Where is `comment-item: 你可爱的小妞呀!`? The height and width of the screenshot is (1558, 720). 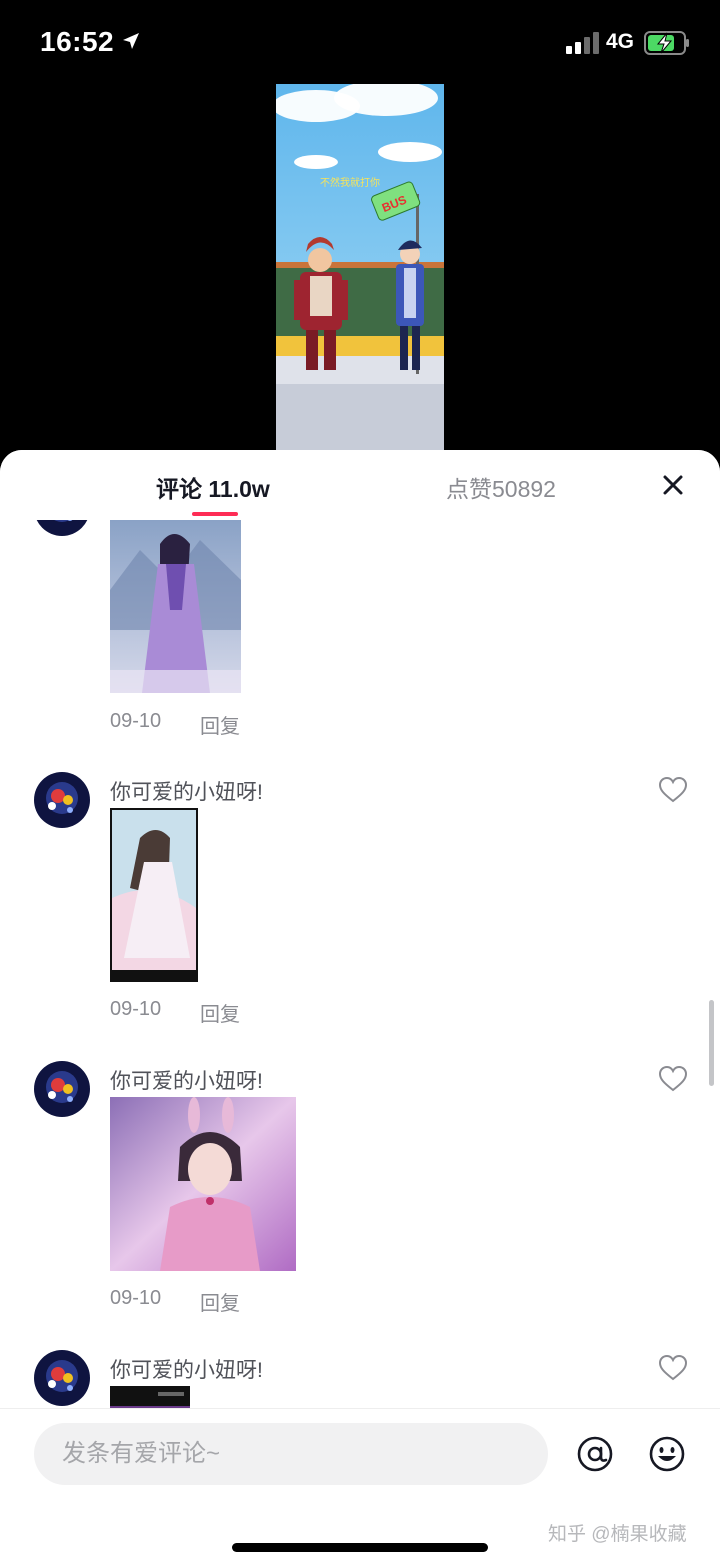 comment-item: 你可爱的小妞呀! is located at coordinates (360, 1378).